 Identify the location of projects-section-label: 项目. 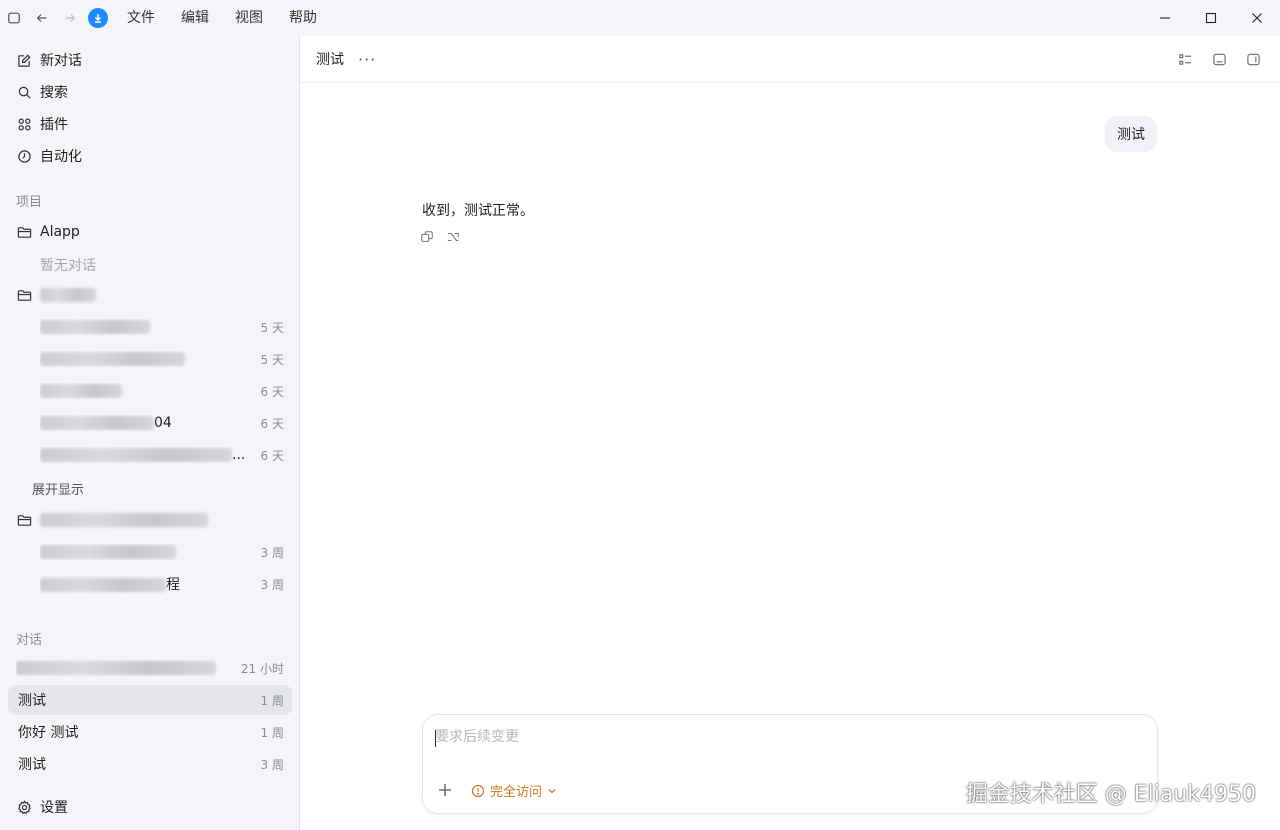
(29, 202).